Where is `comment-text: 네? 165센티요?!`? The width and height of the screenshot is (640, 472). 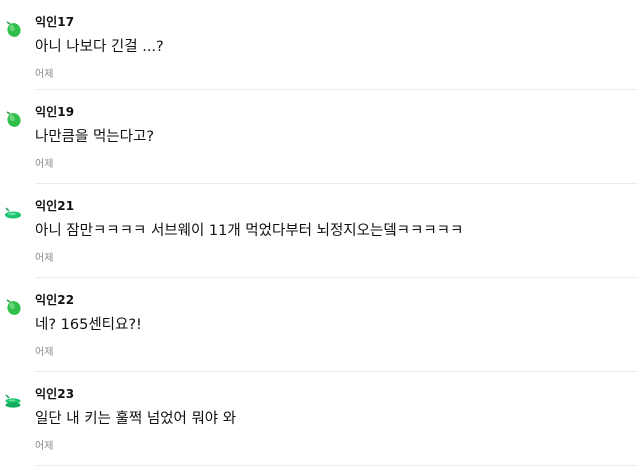
comment-text: 네? 165센티요?! is located at coordinates (88, 325).